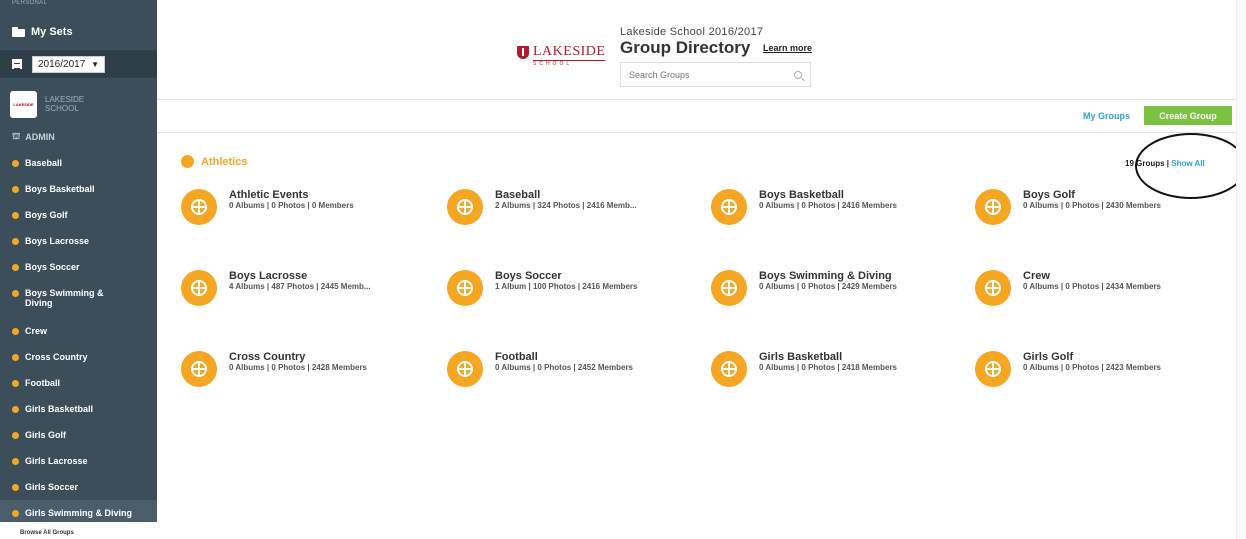  Describe the element at coordinates (78, 163) in the screenshot. I see `sidebar-item: Baseball` at that location.